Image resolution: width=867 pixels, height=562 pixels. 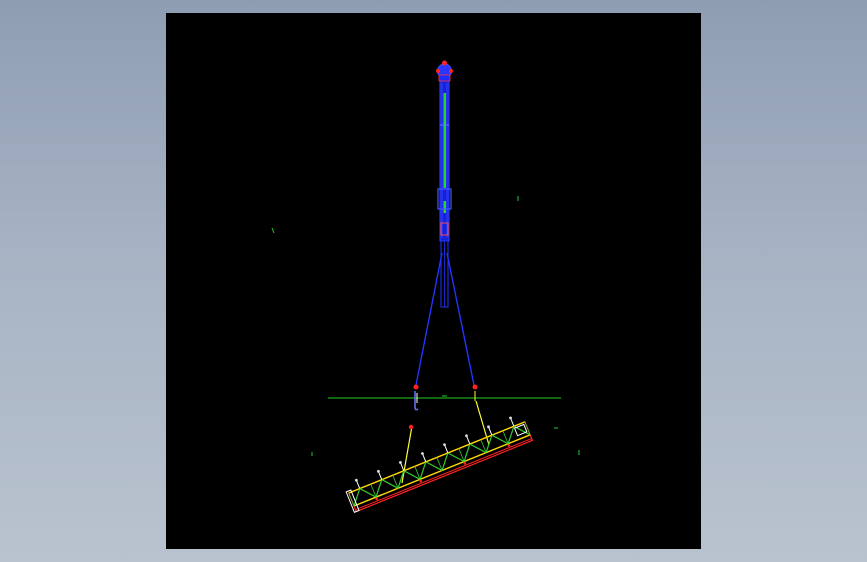 What do you see at coordinates (444, 71) in the screenshot?
I see `crane-head-icon` at bounding box center [444, 71].